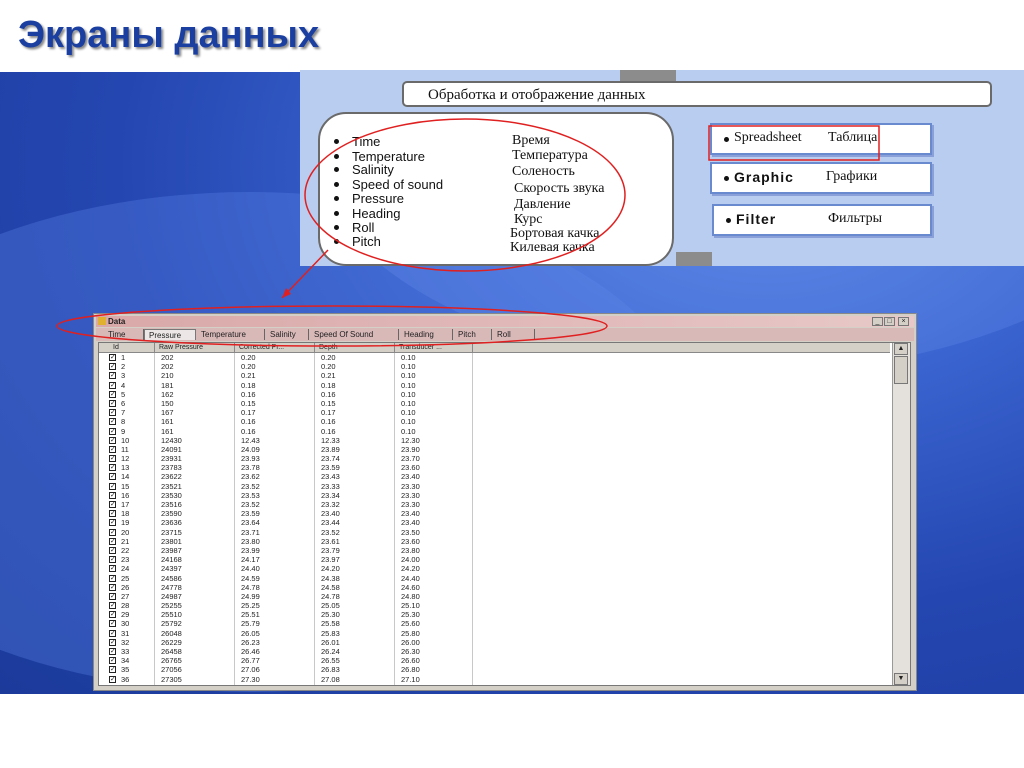 The image size is (1024, 768). I want to click on tabs-highlight-ellipse, so click(332, 326).